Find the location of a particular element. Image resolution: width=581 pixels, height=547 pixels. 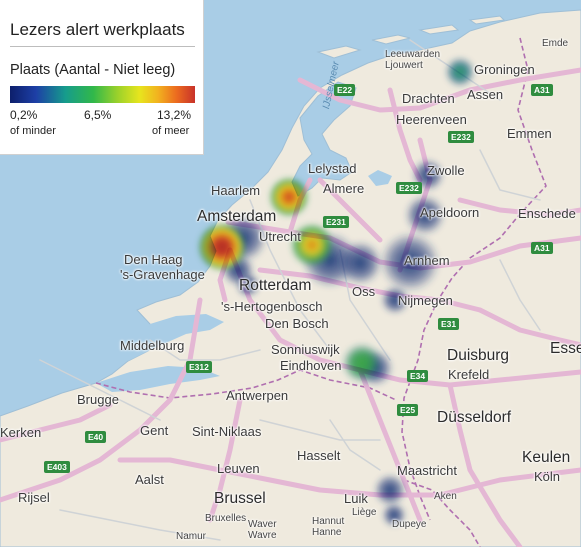

city-label-luik: Luik is located at coordinates (356, 498).